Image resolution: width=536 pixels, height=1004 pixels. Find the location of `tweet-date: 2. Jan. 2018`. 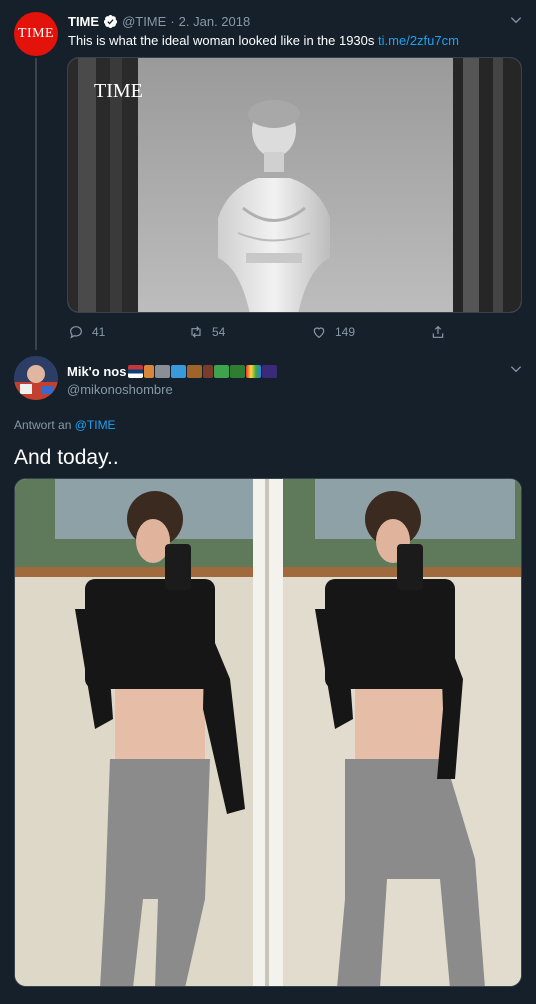

tweet-date: 2. Jan. 2018 is located at coordinates (215, 21).